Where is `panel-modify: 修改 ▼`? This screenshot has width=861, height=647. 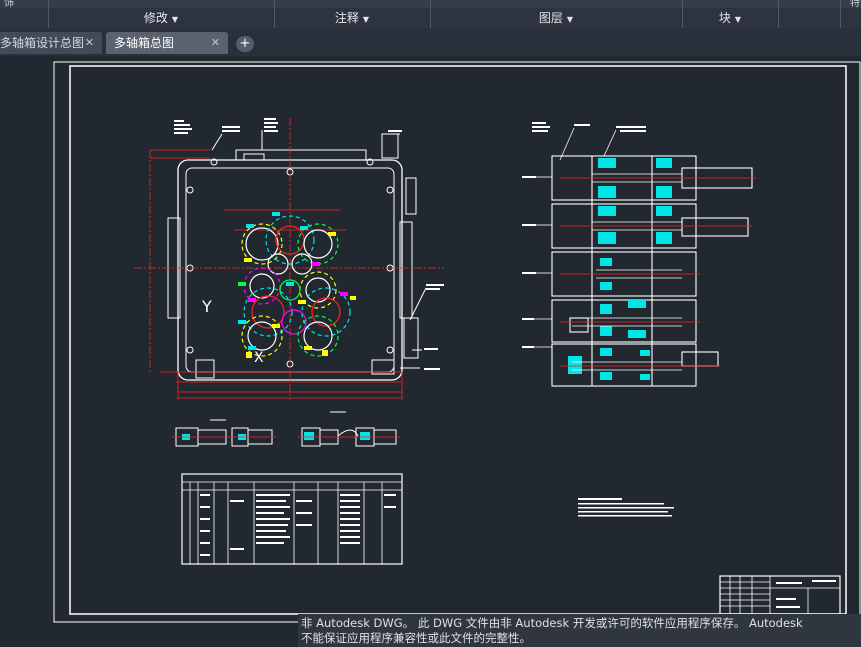
panel-modify: 修改 ▼ is located at coordinates (161, 18).